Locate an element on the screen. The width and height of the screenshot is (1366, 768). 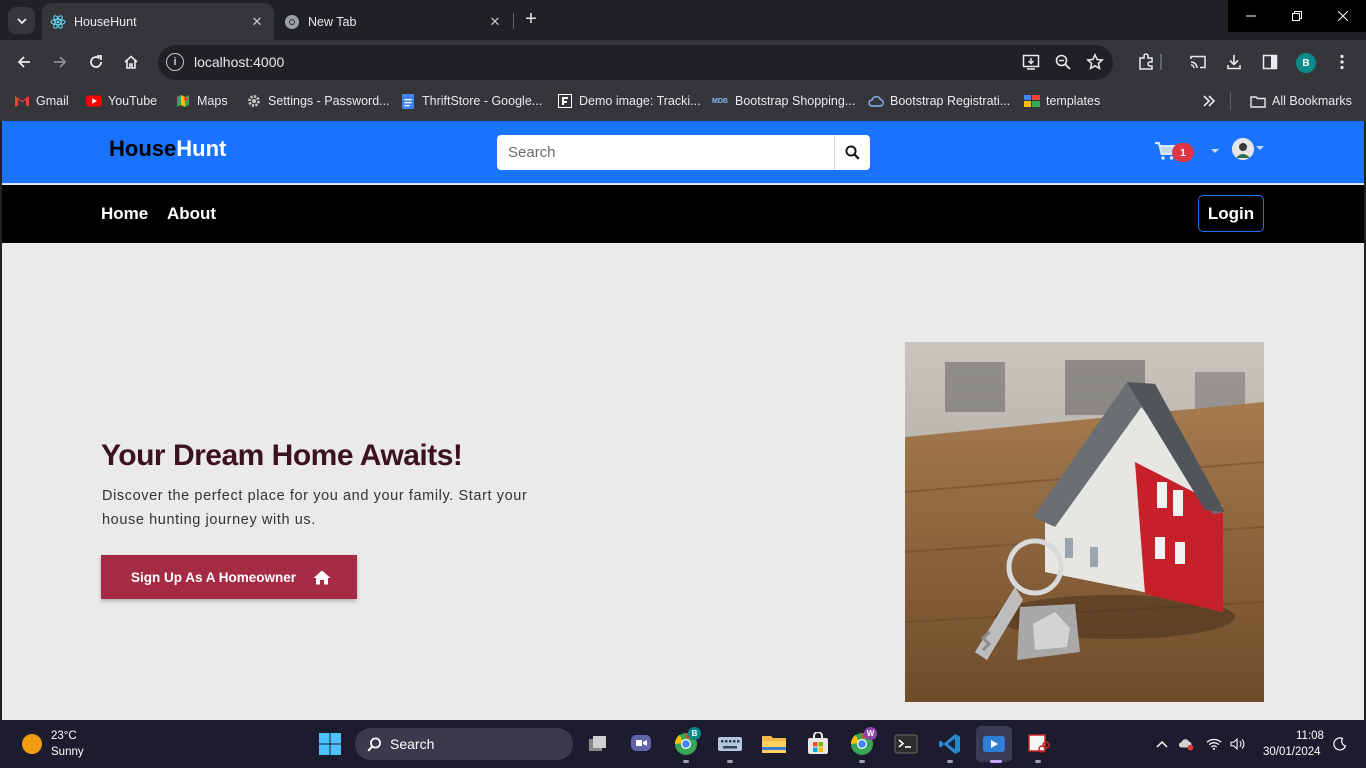
new-tab-button: + is located at coordinates (531, 19).